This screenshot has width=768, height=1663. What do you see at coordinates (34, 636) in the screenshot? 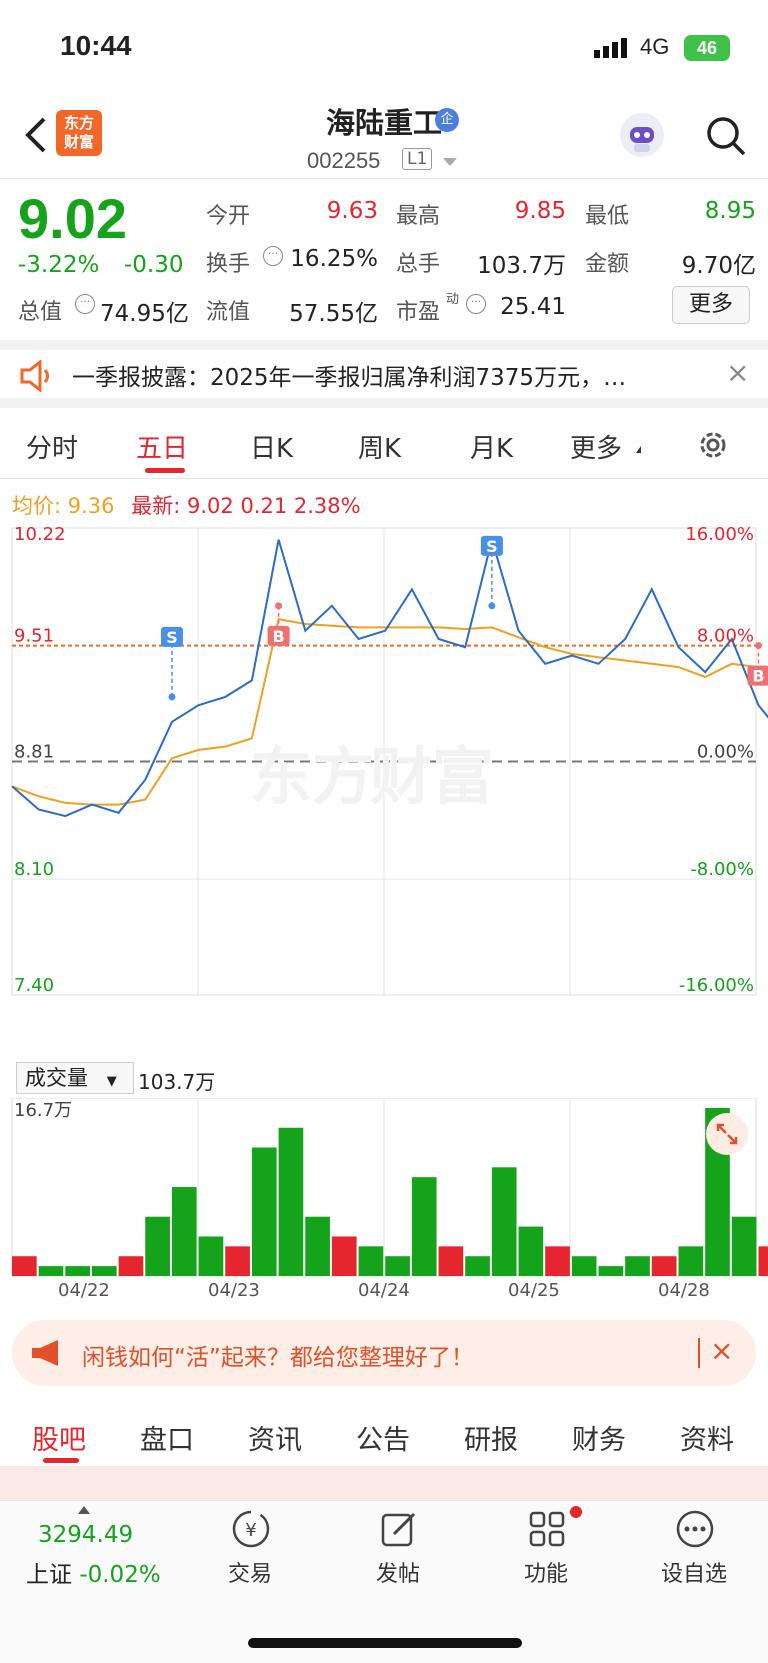
I see `y-tick-left: 9.51` at bounding box center [34, 636].